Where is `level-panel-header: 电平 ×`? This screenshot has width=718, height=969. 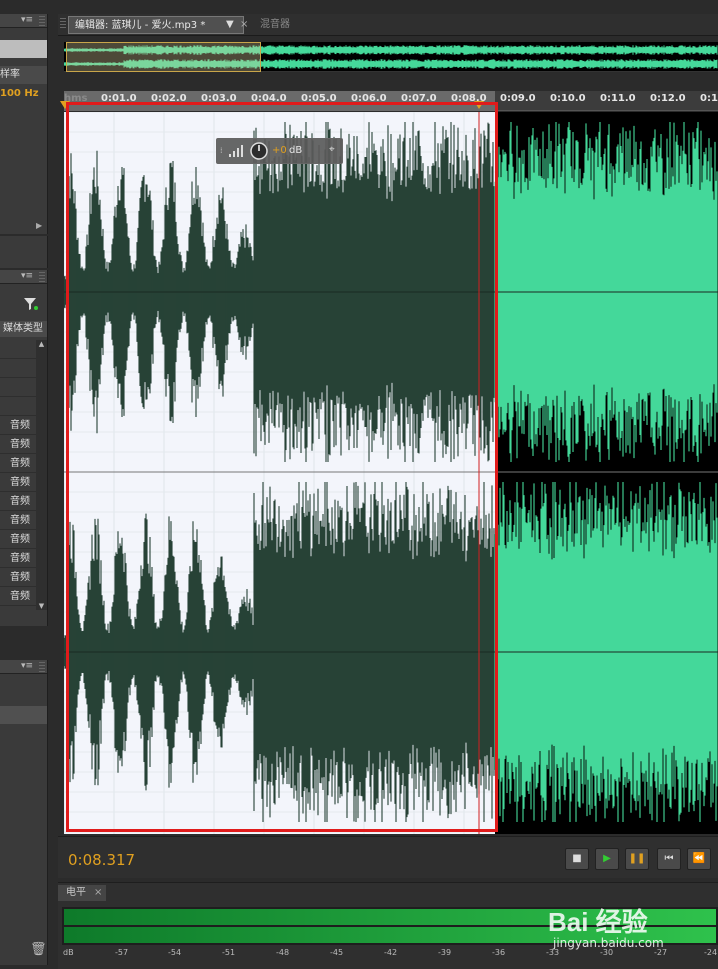
level-panel-header: 电平 × is located at coordinates (82, 893).